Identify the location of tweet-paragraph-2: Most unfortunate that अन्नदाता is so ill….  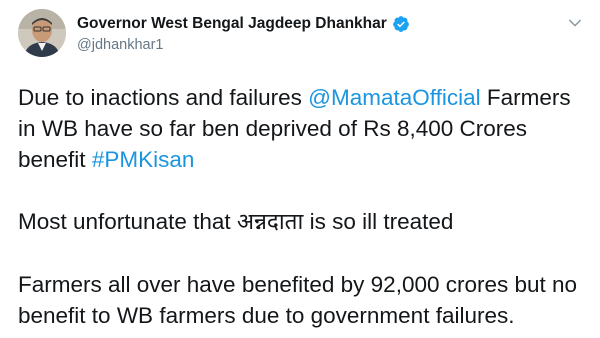
(303, 222).